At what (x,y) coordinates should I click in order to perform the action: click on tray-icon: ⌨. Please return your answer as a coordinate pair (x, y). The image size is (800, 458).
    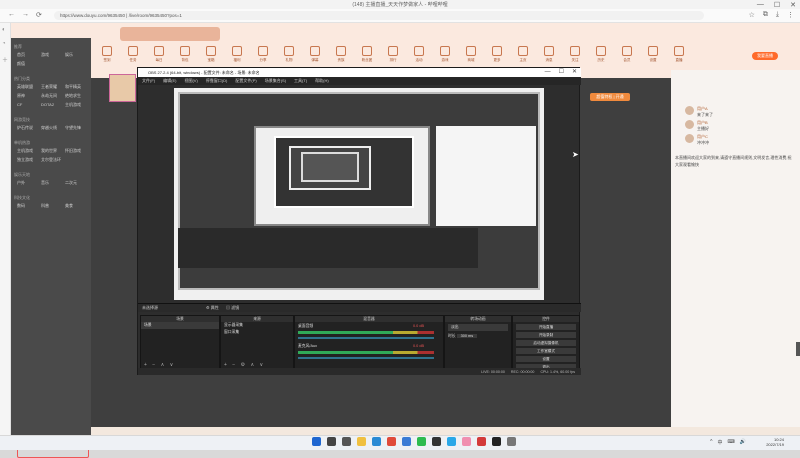
    Looking at the image, I should click on (731, 442).